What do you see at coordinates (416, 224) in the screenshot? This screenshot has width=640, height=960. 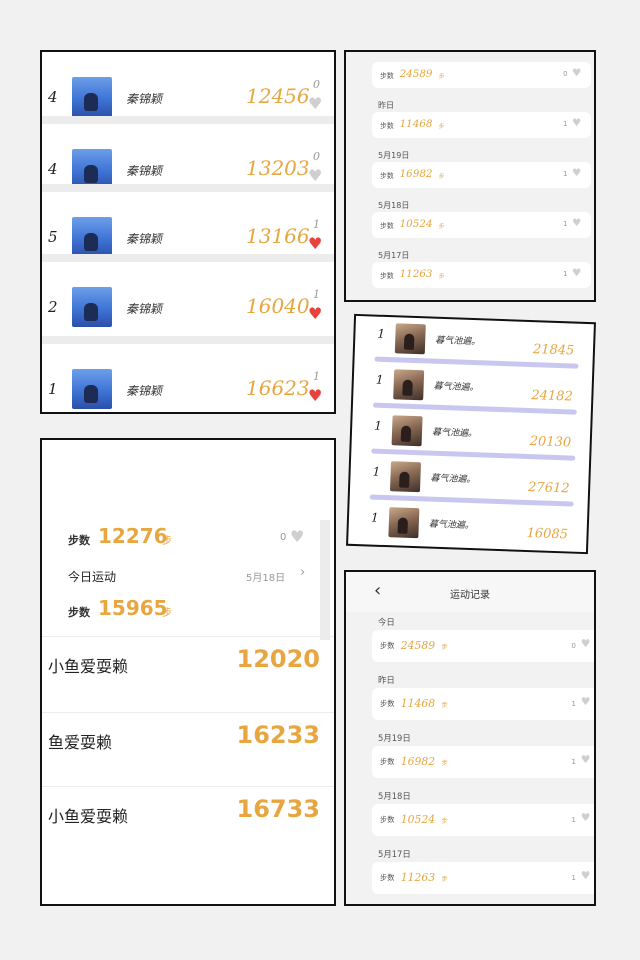 I see `steps-value: 10524` at bounding box center [416, 224].